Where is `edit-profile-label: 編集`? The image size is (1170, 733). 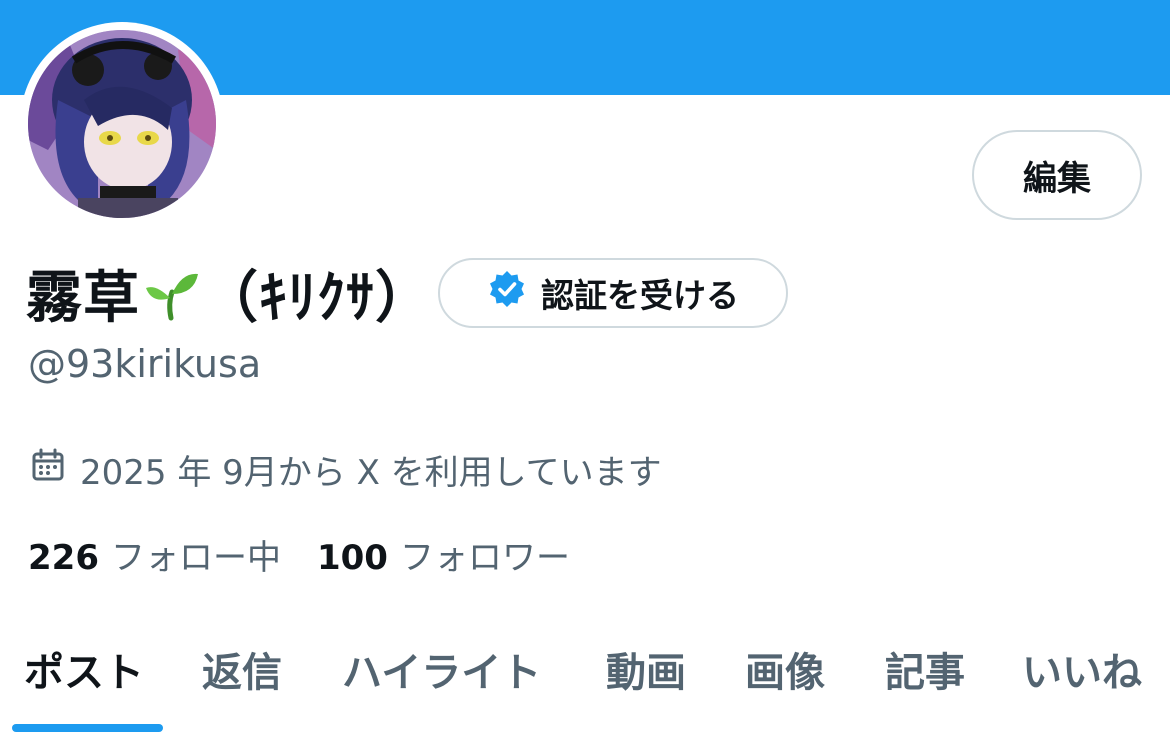 edit-profile-label: 編集 is located at coordinates (1057, 178).